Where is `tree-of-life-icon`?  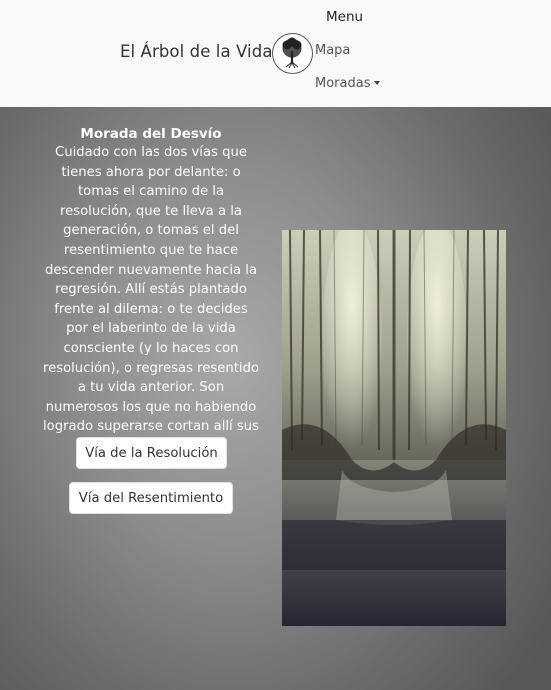
tree-of-life-icon is located at coordinates (292, 53).